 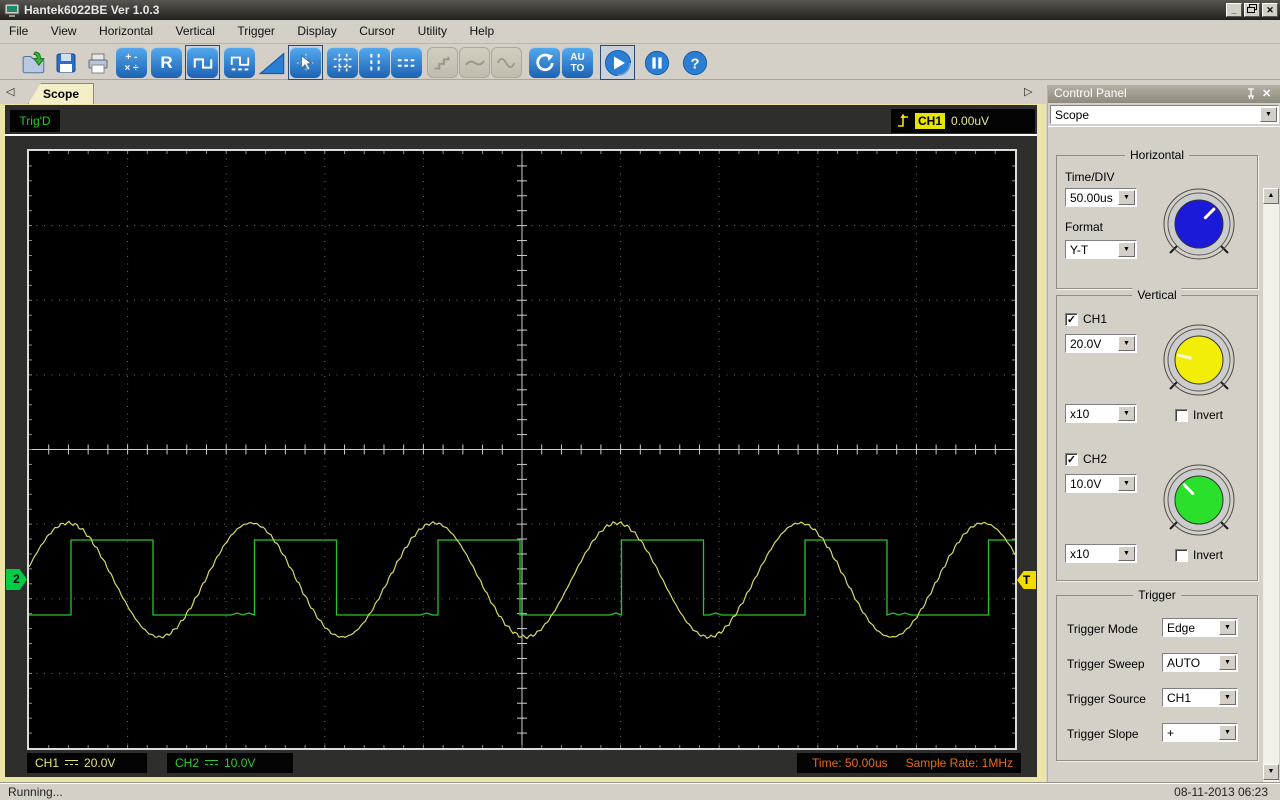 What do you see at coordinates (87, 763) in the screenshot?
I see `ch1-readout: CH1 20.0V` at bounding box center [87, 763].